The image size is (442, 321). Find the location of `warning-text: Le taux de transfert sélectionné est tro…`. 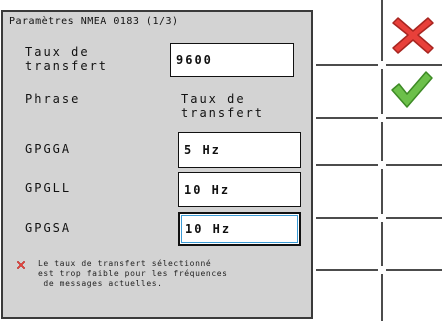

warning-text: Le taux de transfert sélectionné est tro… is located at coordinates (133, 274).